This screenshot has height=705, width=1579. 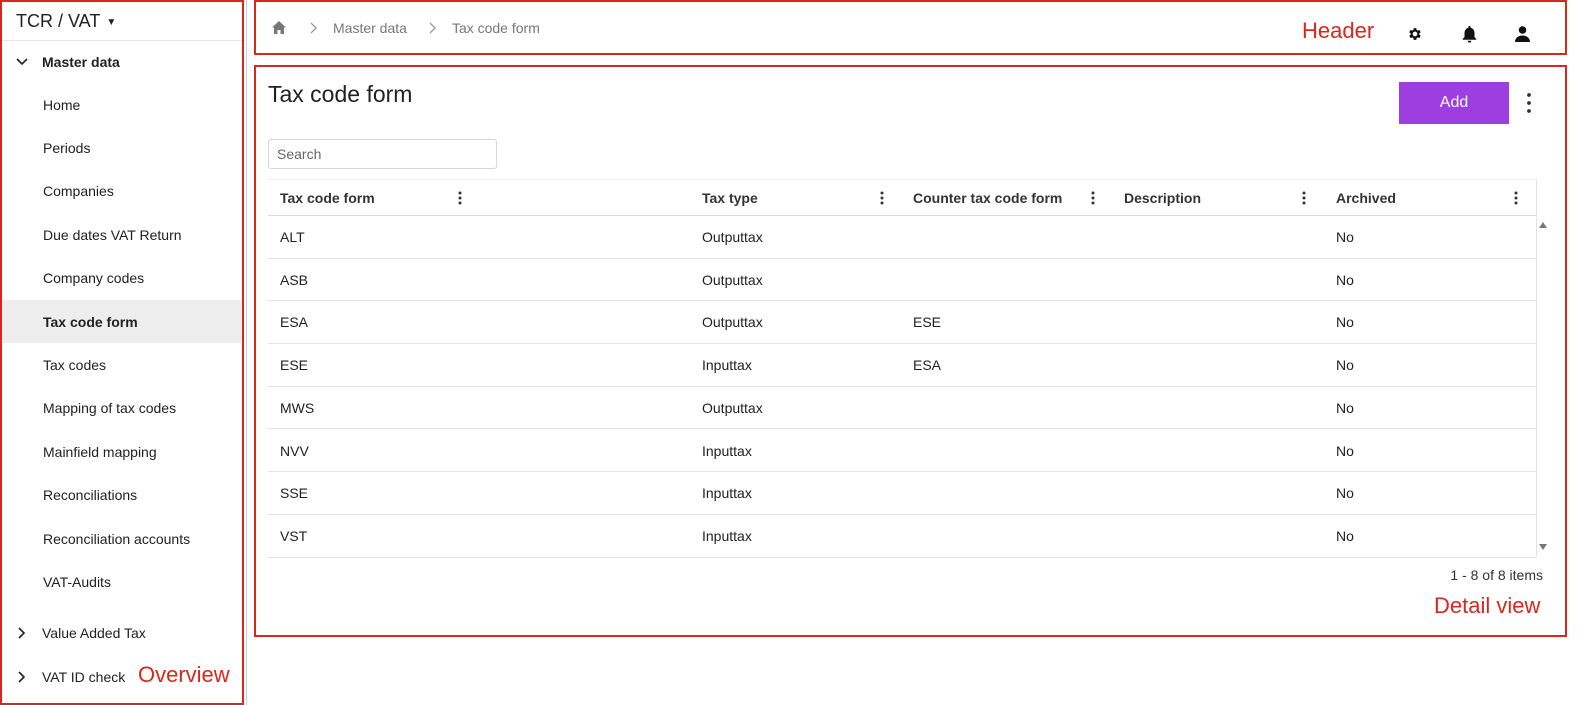 What do you see at coordinates (294, 450) in the screenshot?
I see `cell-tax-code-form: NVV` at bounding box center [294, 450].